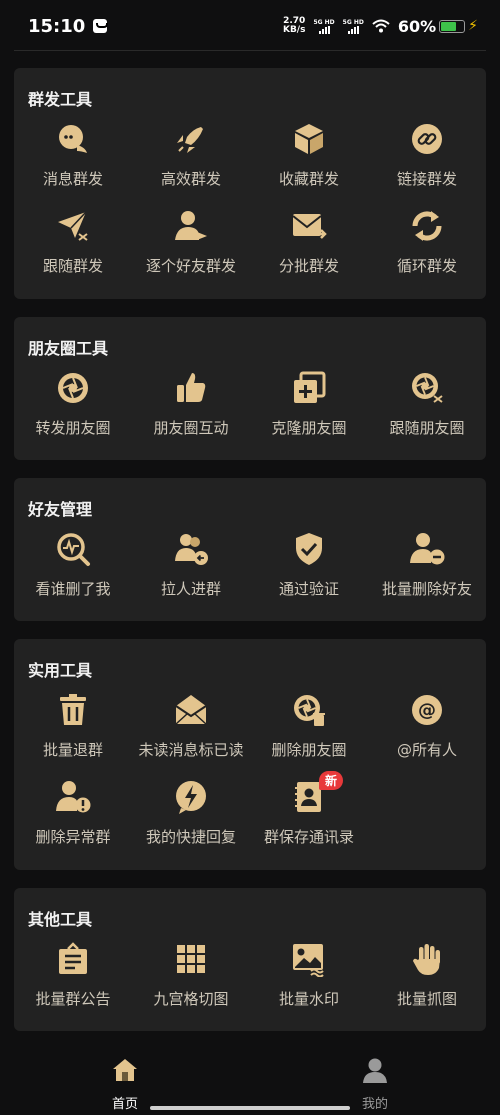 The image size is (500, 1115). What do you see at coordinates (308, 589) in the screenshot?
I see `tool-label: 通过验证` at bounding box center [308, 589].